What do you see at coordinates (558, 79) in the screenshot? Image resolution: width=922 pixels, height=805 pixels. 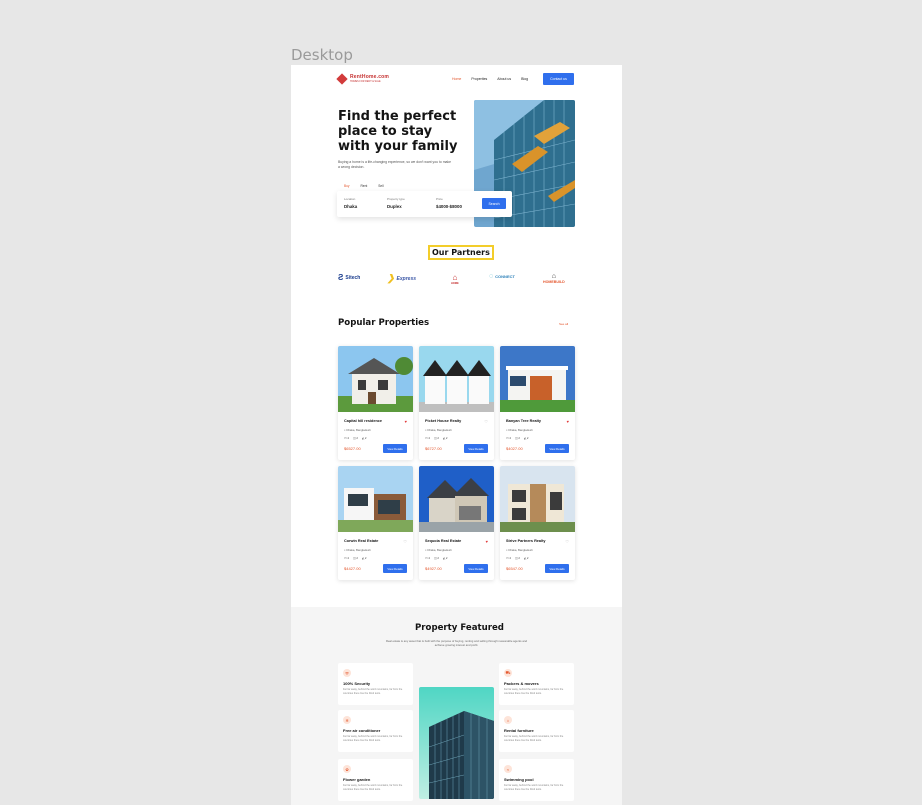 I see `contact-button: Contact us` at bounding box center [558, 79].